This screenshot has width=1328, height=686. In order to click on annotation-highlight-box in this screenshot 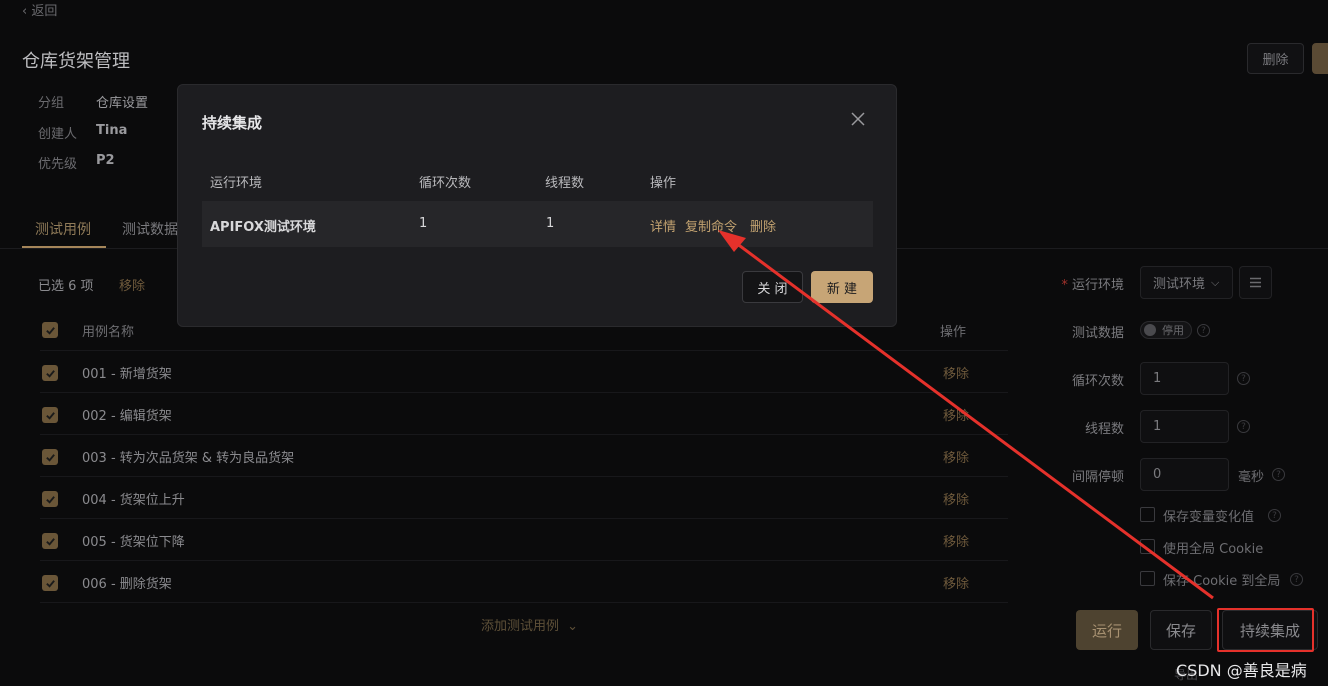, I will do `click(1265, 630)`.